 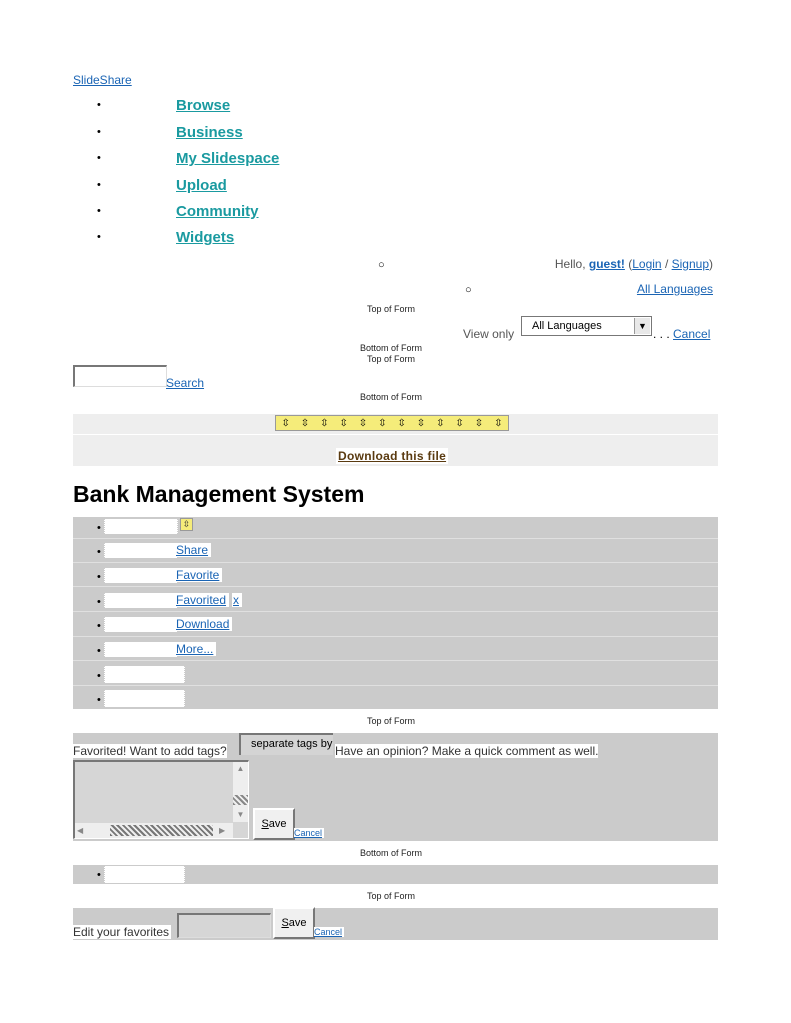 I want to click on scroll-right-icon: ▶, so click(x=225, y=830).